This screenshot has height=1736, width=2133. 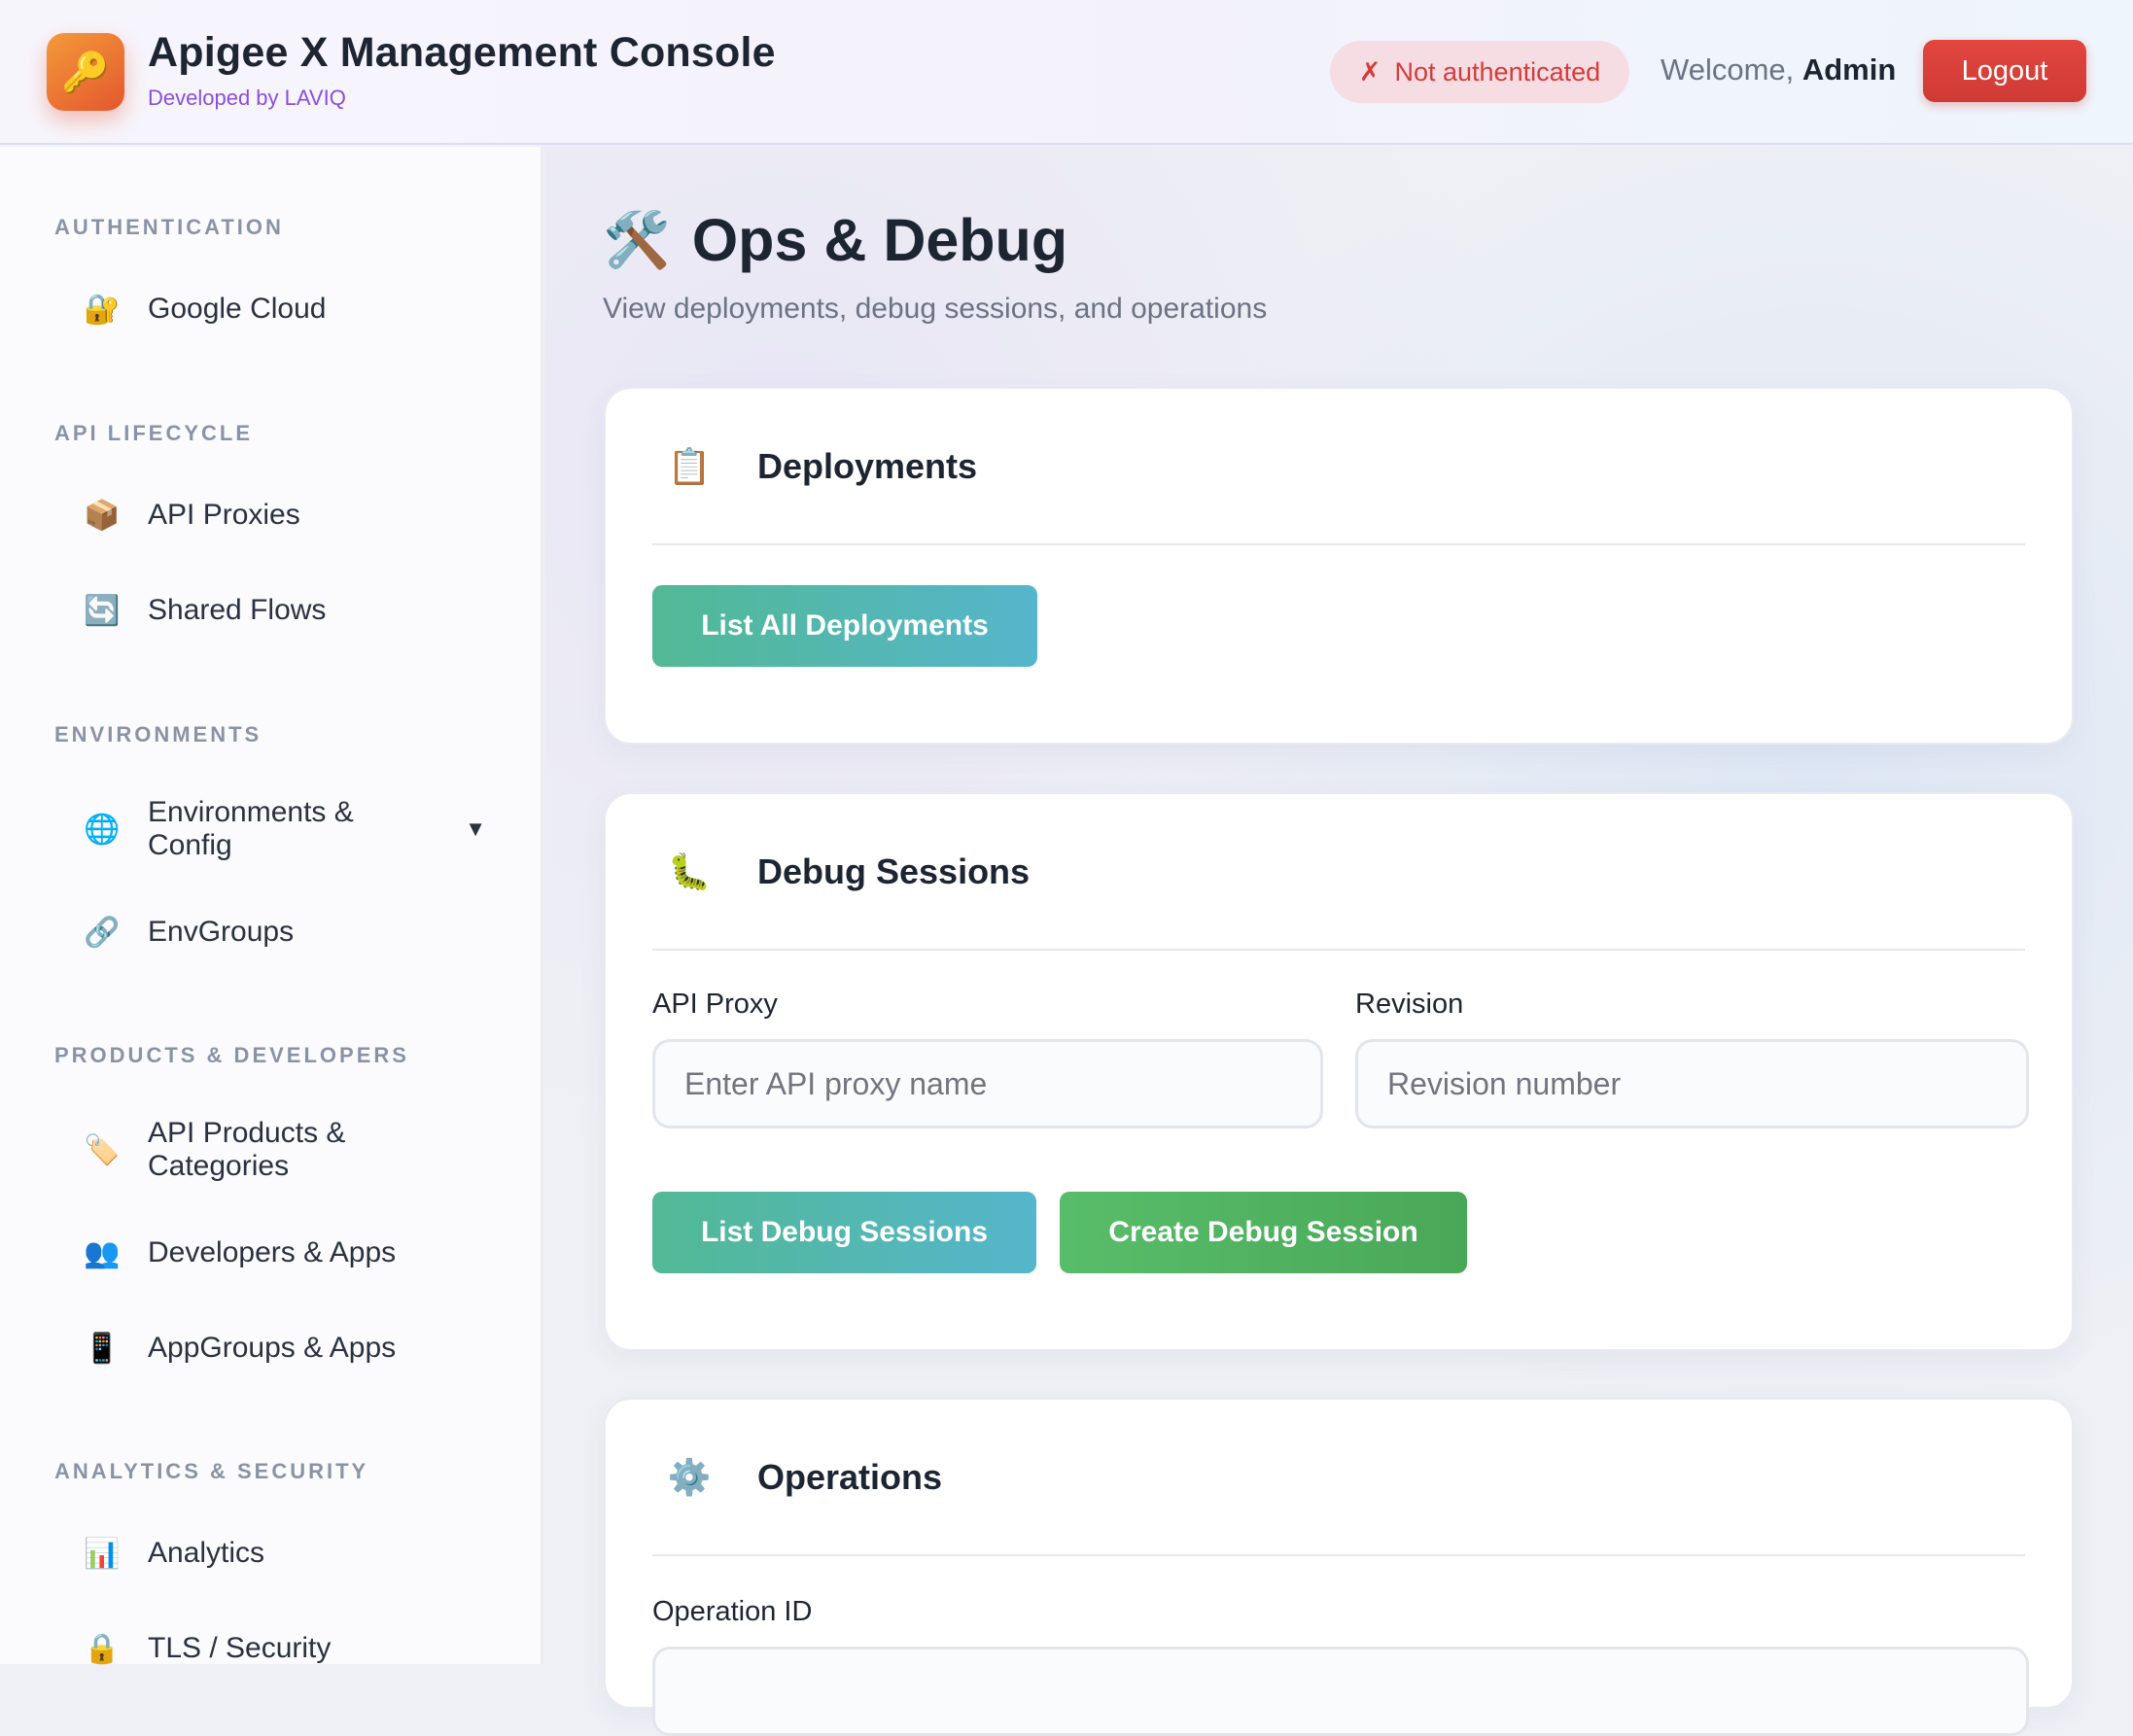 I want to click on sidebar-item-label: Developers & Apps, so click(x=272, y=1252).